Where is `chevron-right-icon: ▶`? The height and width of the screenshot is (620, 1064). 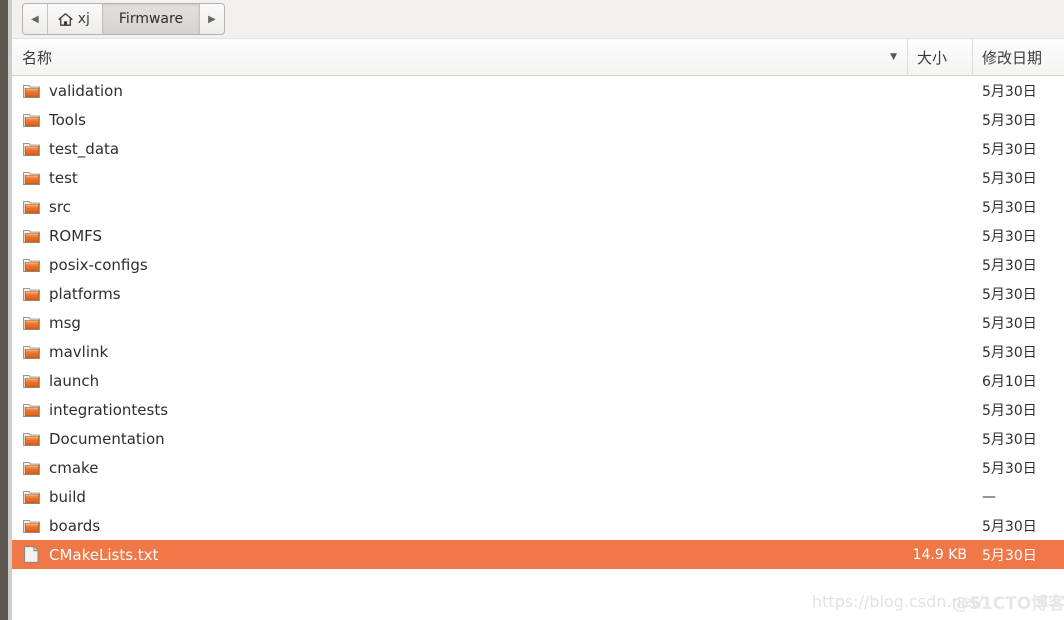
chevron-right-icon: ▶ is located at coordinates (212, 19).